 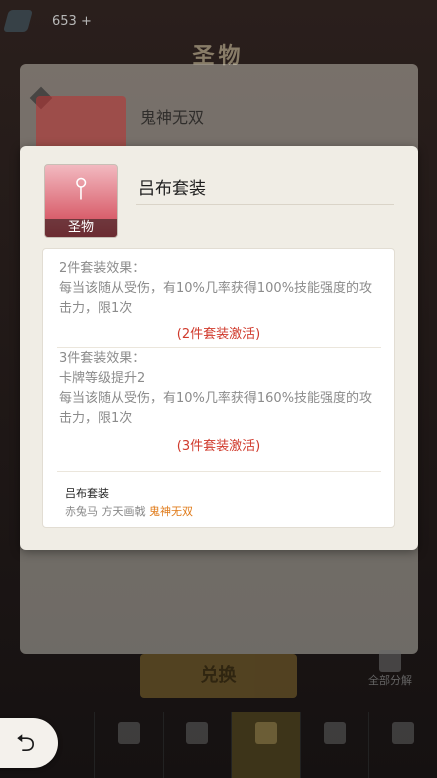 I want to click on nav-tab-relics, so click(x=265, y=745).